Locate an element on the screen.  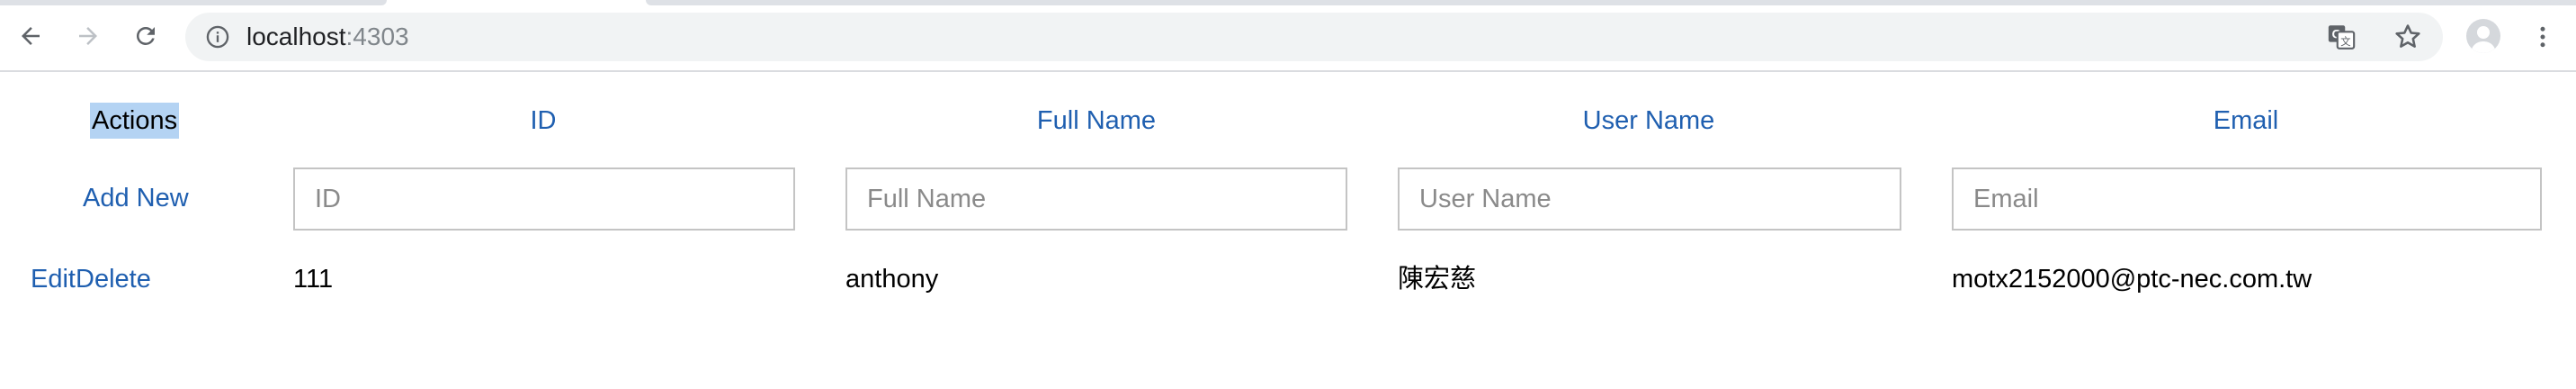
email-input is located at coordinates (2247, 199).